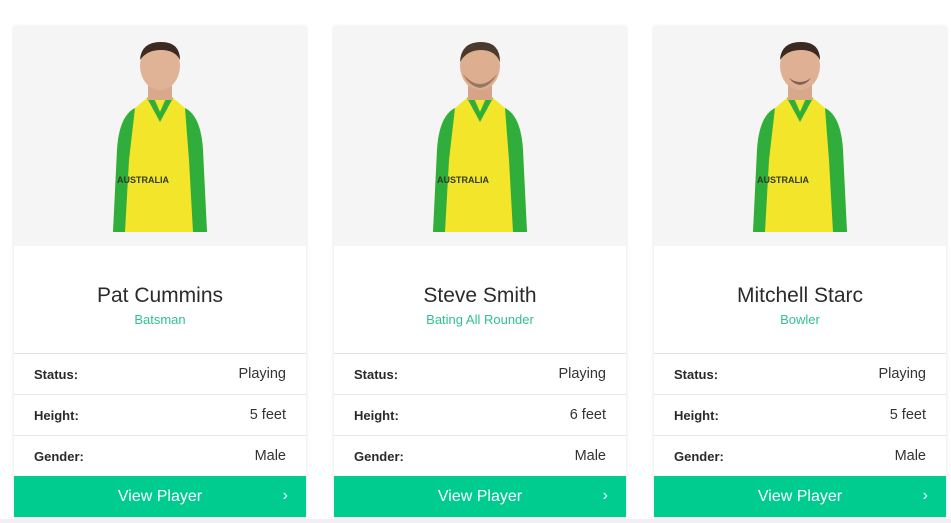 This screenshot has height=523, width=951. I want to click on height-value: 6 feet, so click(587, 415).